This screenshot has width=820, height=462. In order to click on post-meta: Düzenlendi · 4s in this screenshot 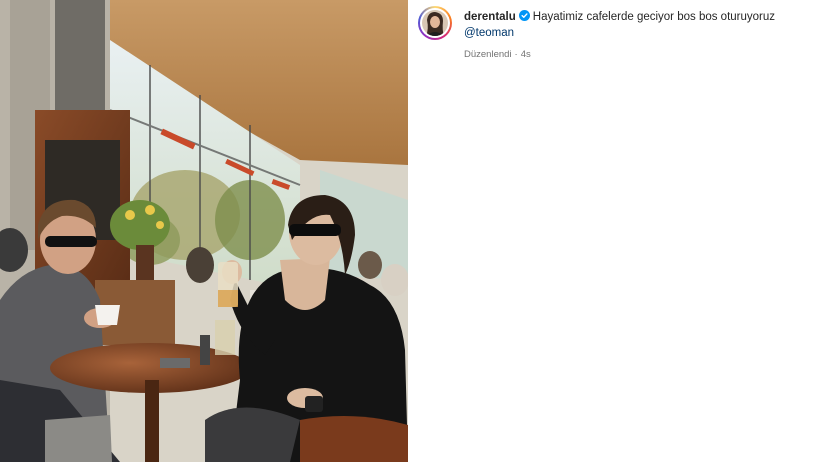, I will do `click(619, 55)`.